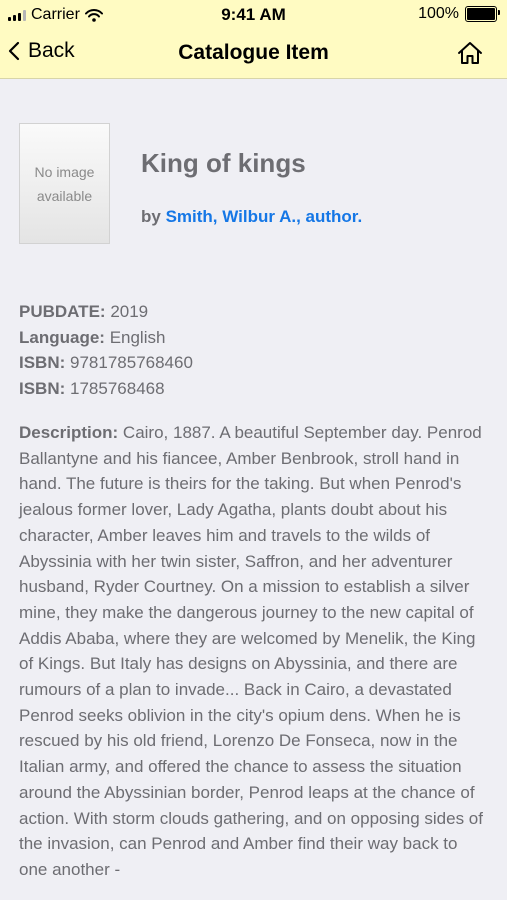 Image resolution: width=507 pixels, height=900 pixels. What do you see at coordinates (62, 311) in the screenshot?
I see `pubdate-label: PUBDATE:` at bounding box center [62, 311].